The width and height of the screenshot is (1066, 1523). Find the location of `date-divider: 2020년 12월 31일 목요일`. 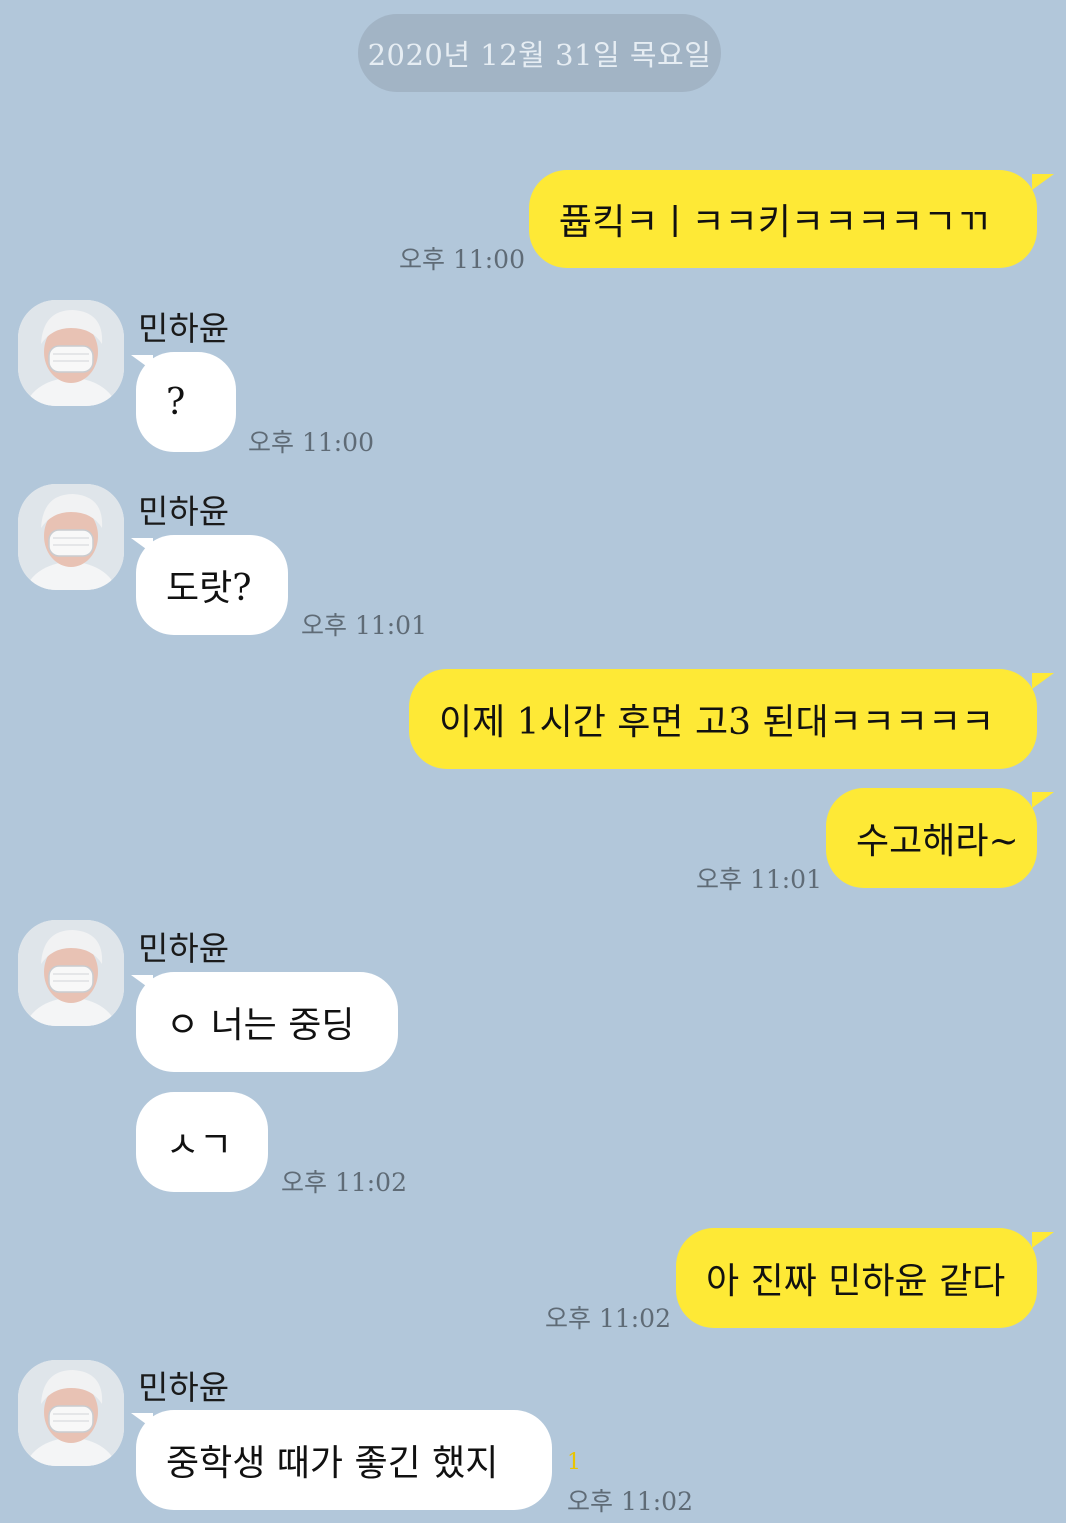

date-divider: 2020년 12월 31일 목요일 is located at coordinates (539, 53).